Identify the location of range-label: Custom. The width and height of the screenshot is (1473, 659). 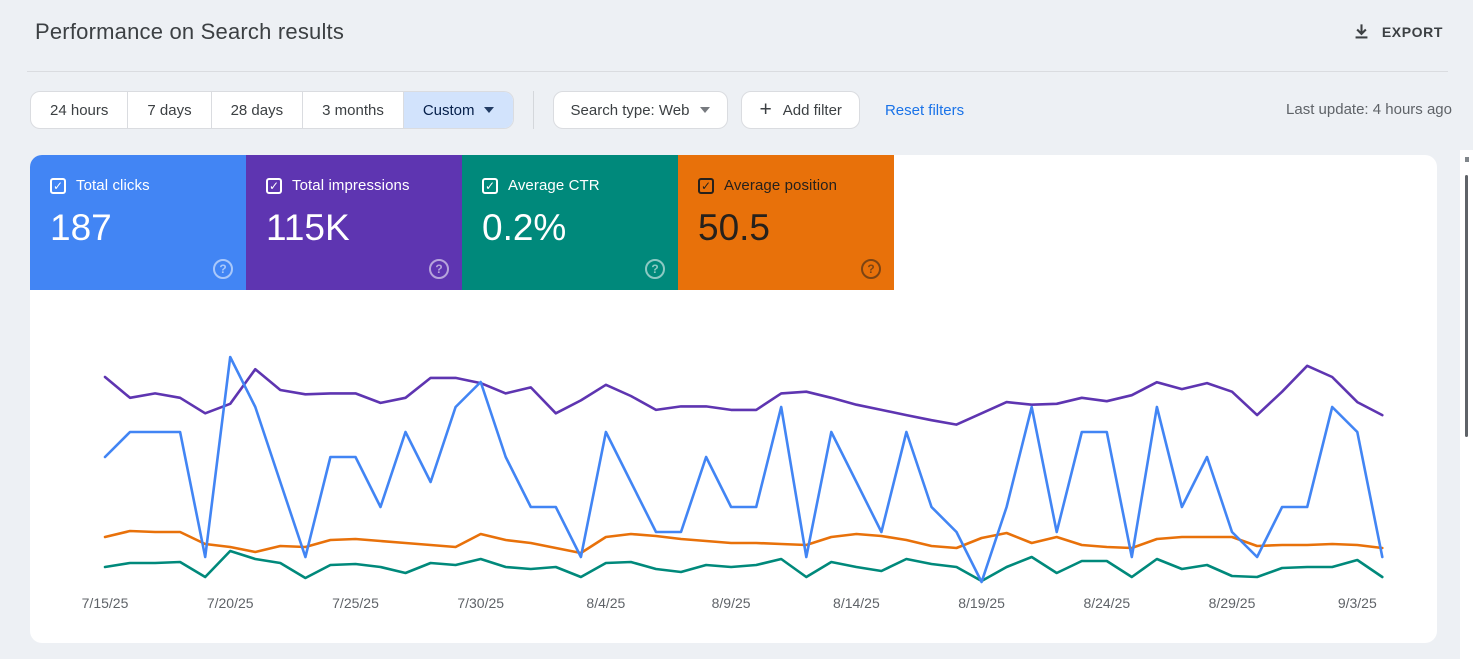
(448, 110).